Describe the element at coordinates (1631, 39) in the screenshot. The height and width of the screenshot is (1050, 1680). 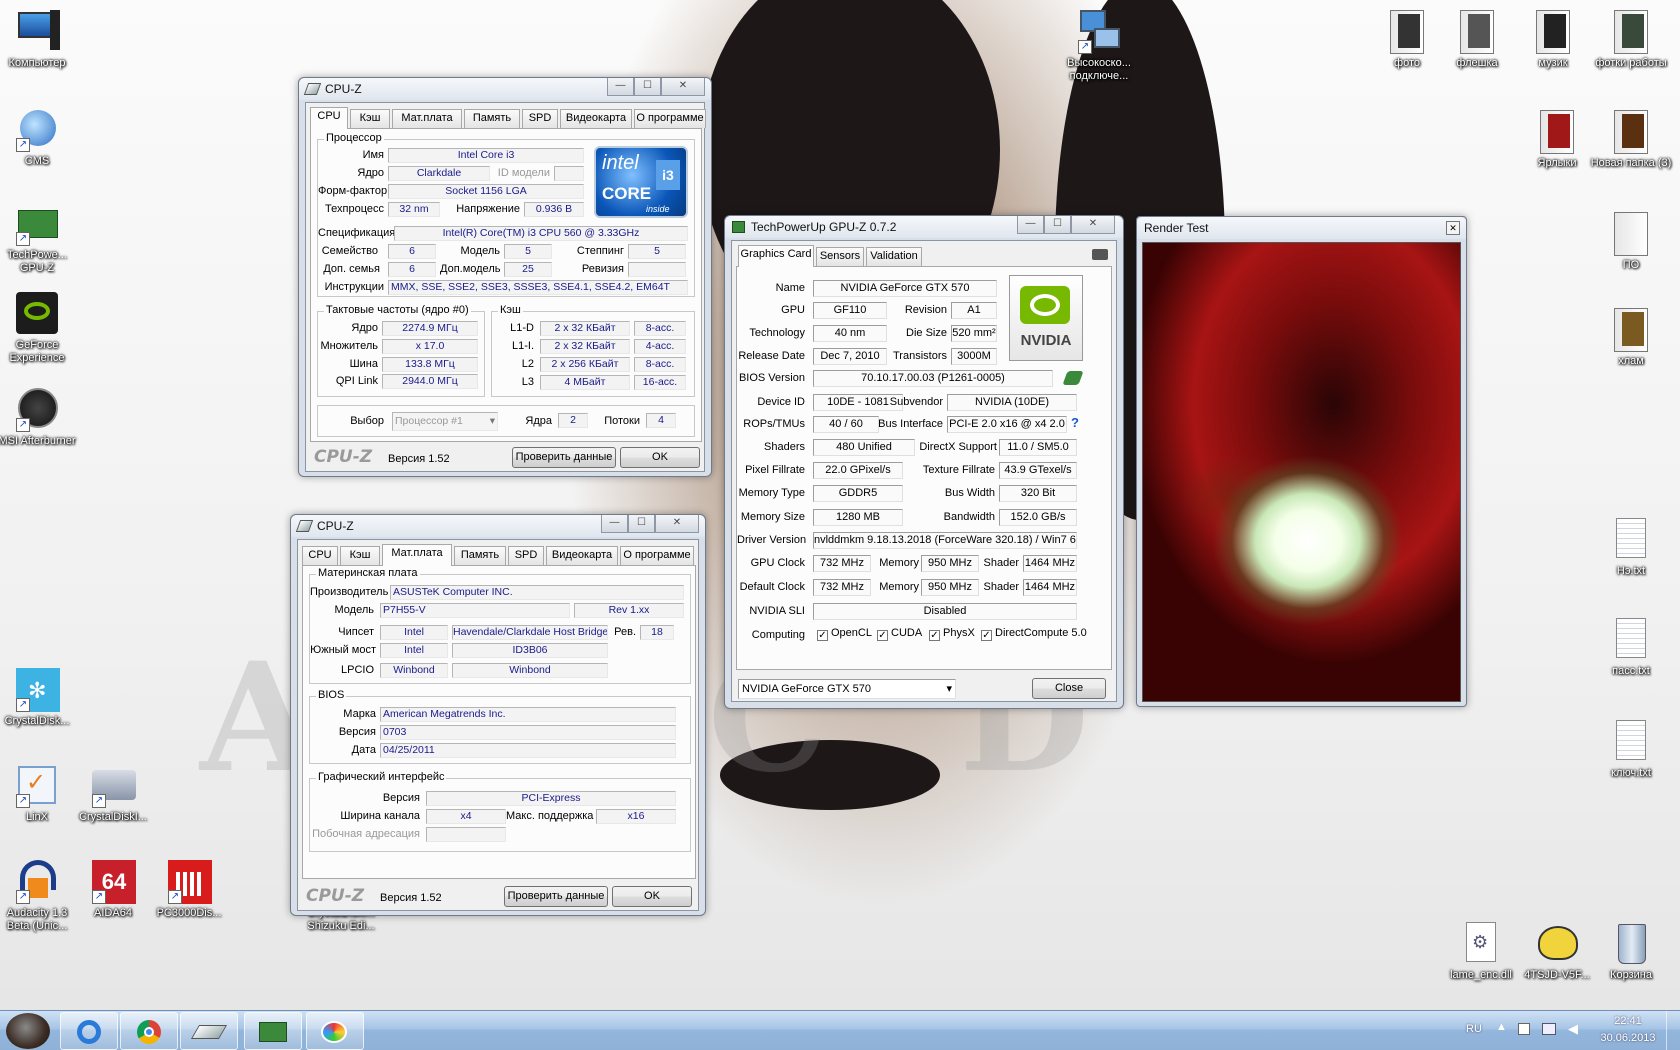
I see `desktop-icon-folder-fotki: фотки работы` at that location.